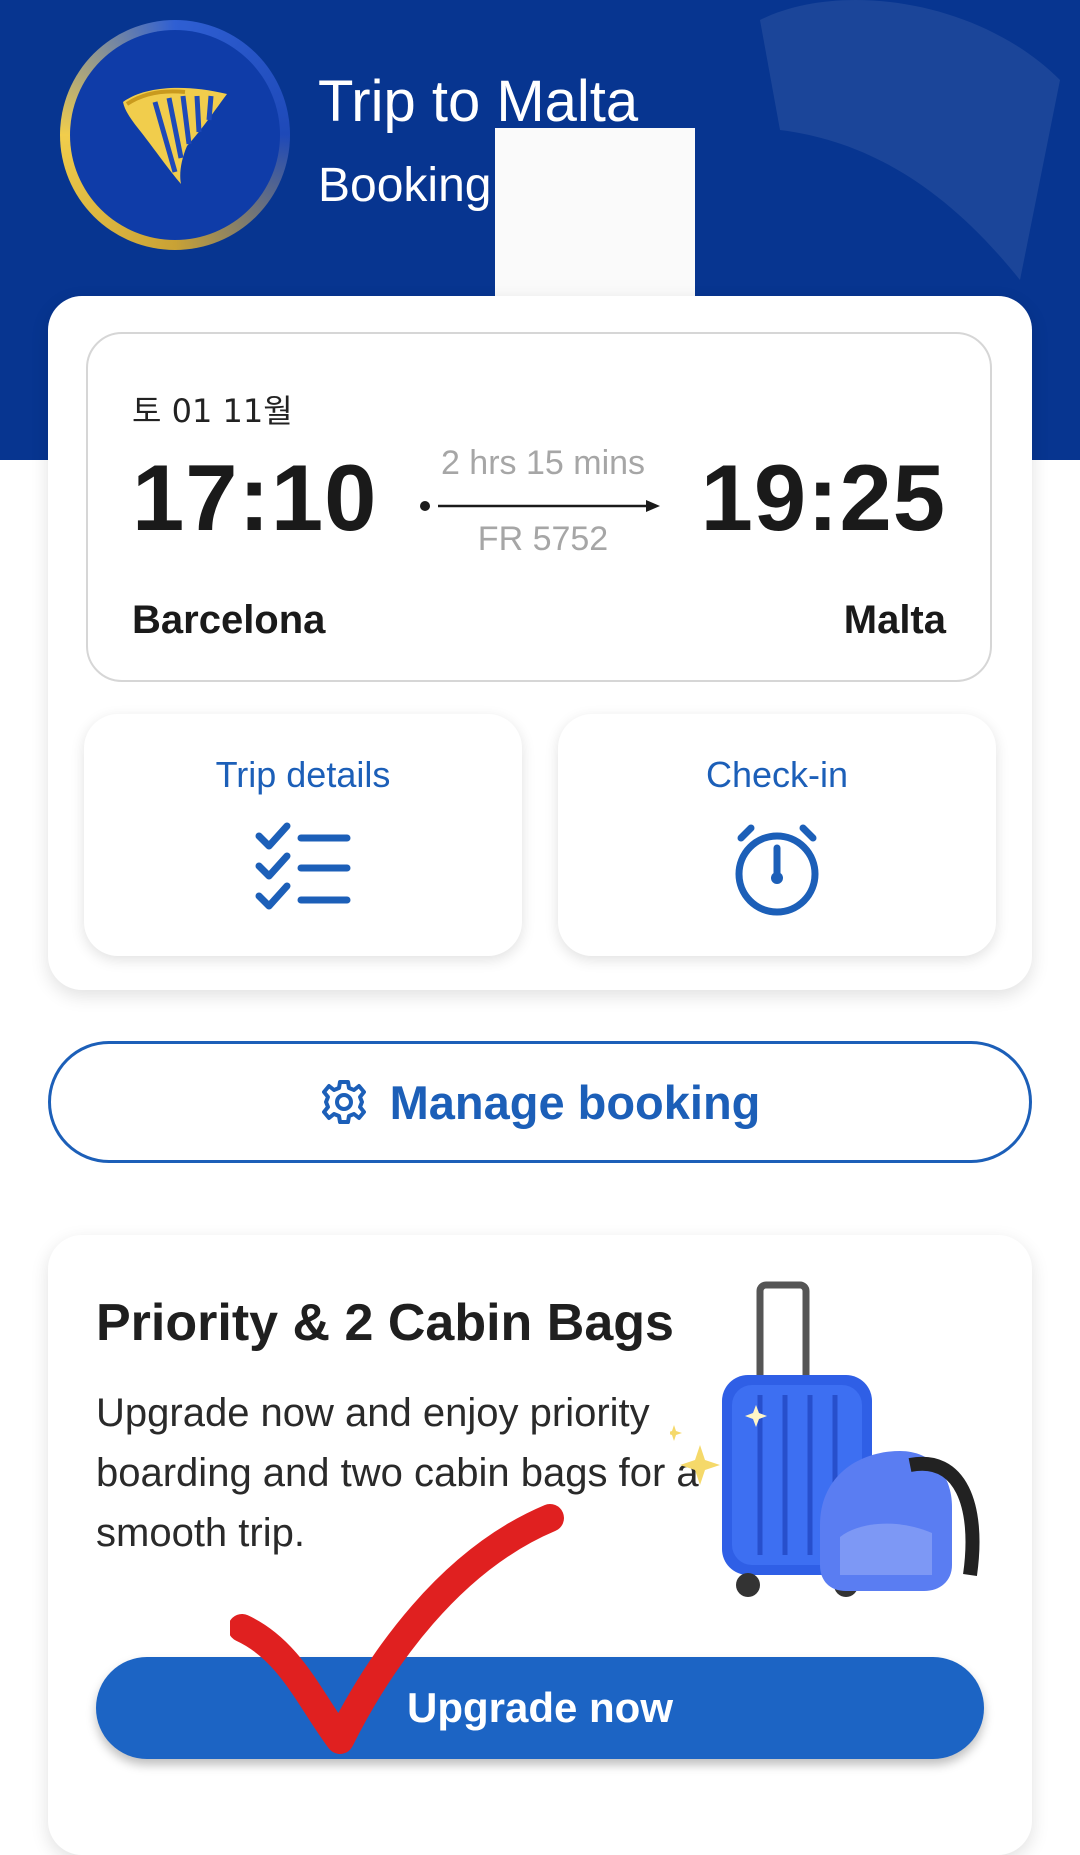  What do you see at coordinates (894, 620) in the screenshot?
I see `arrival-city: Malta` at bounding box center [894, 620].